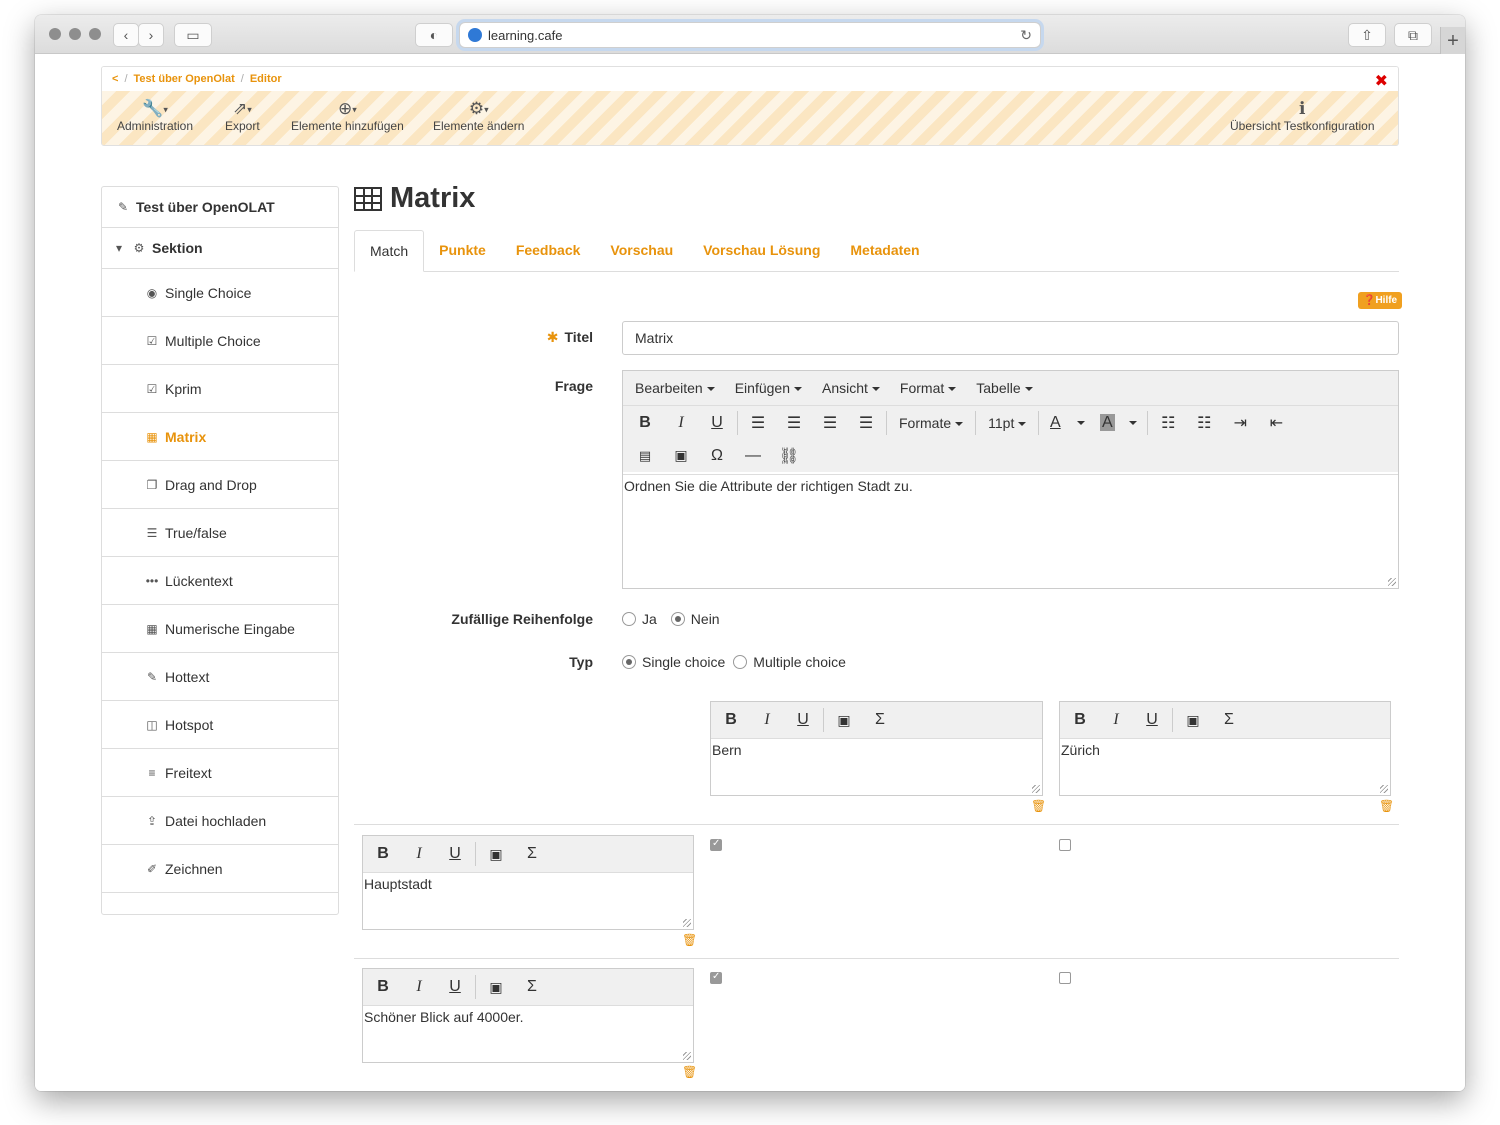  I want to click on tree-item-numerische-eingabe: ▦ Numerische Eingabe, so click(220, 629).